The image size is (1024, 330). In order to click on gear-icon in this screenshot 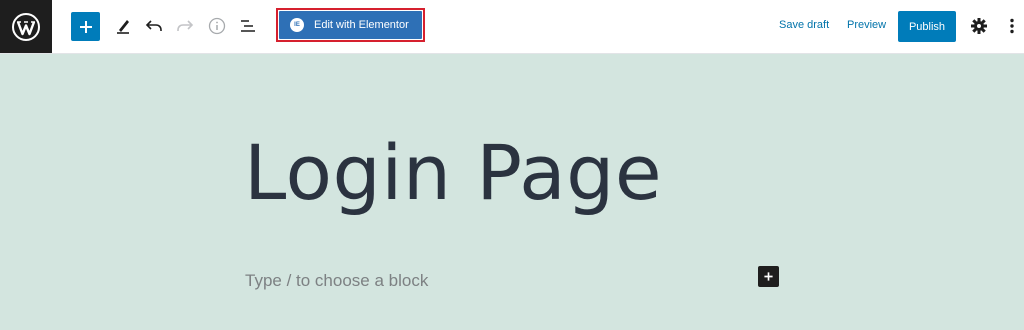, I will do `click(979, 26)`.